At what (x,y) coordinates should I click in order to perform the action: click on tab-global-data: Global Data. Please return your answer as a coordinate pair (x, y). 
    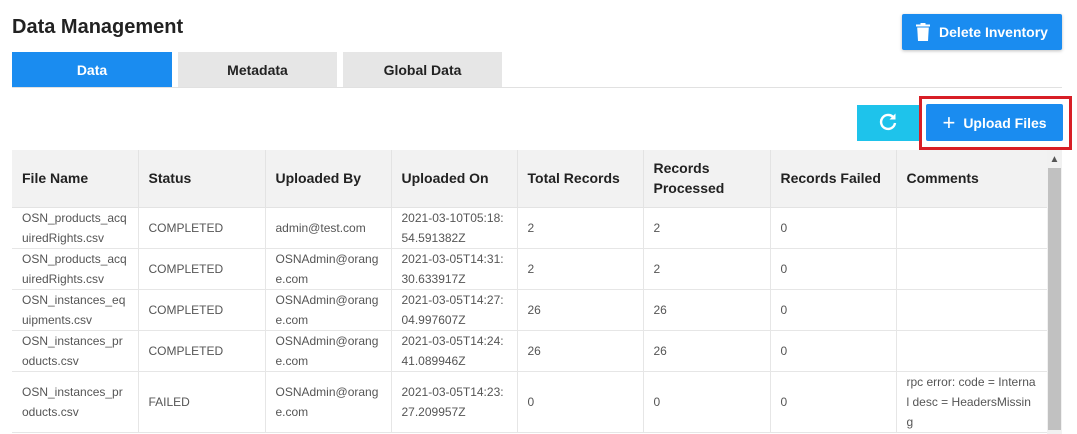
    Looking at the image, I should click on (422, 70).